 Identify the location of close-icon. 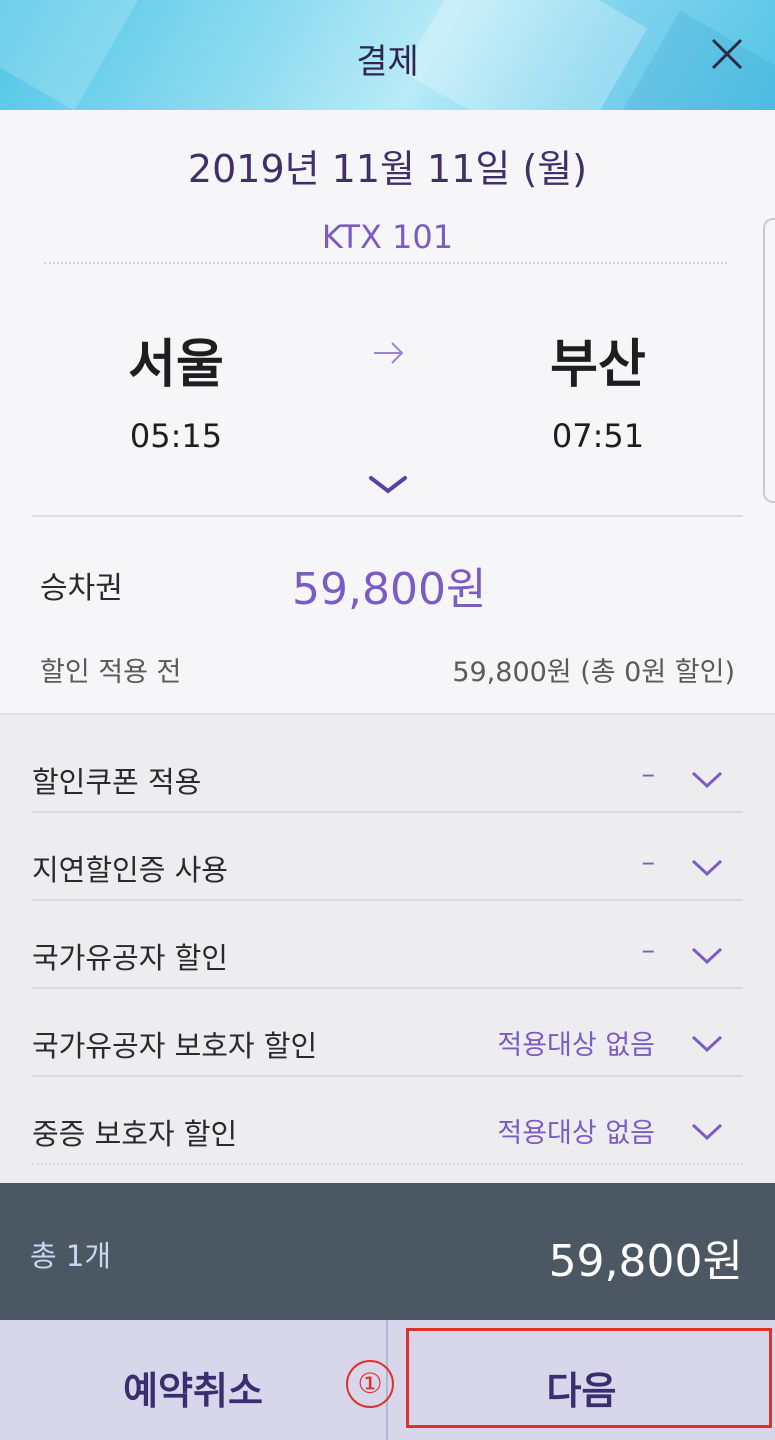
(727, 54).